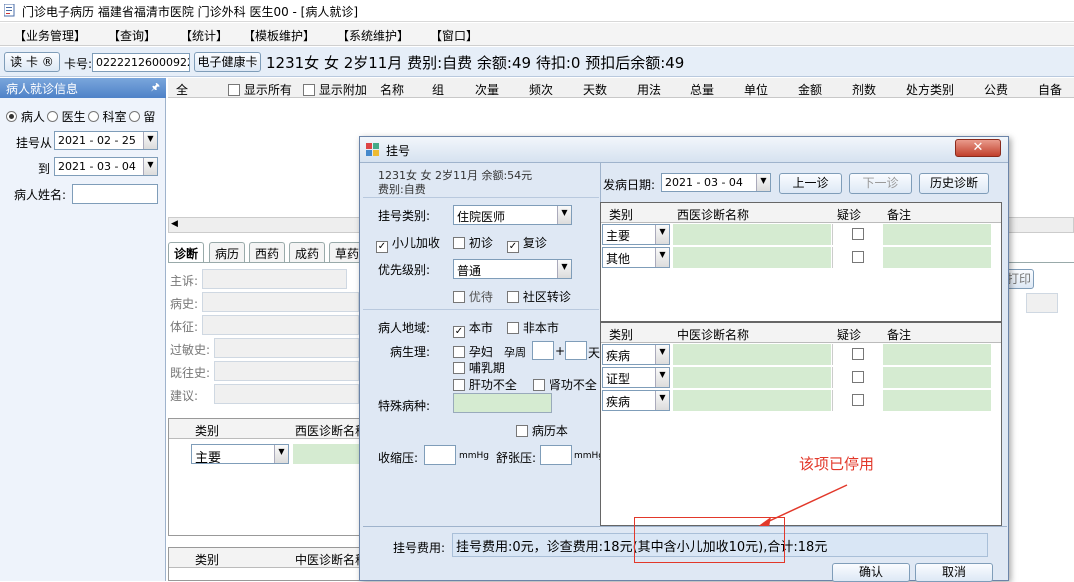 The width and height of the screenshot is (1074, 582). I want to click on confirm-button: 确认, so click(871, 572).